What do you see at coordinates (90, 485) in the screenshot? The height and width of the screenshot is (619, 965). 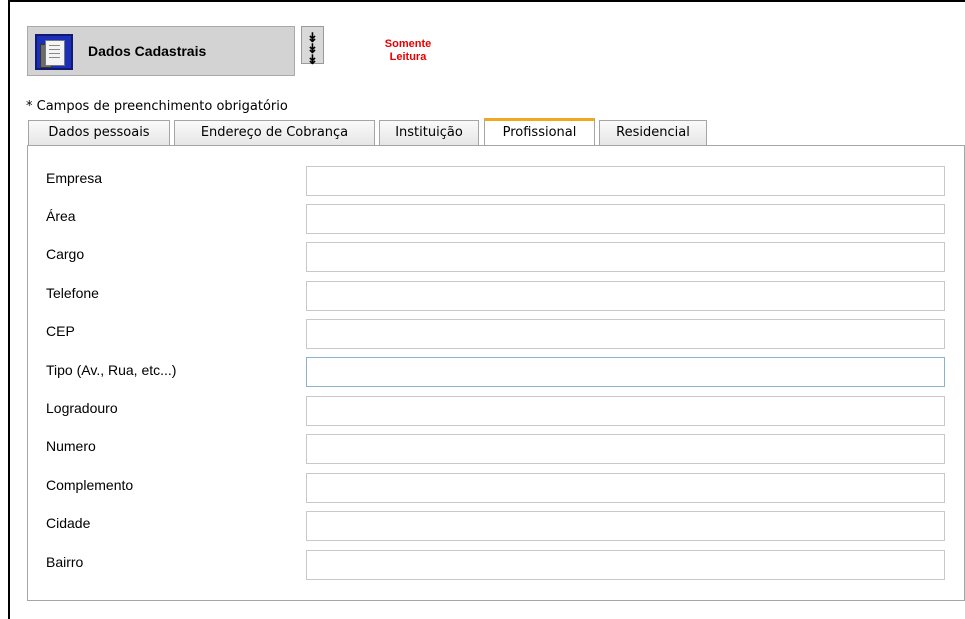 I see `complemento-label: Complemento` at bounding box center [90, 485].